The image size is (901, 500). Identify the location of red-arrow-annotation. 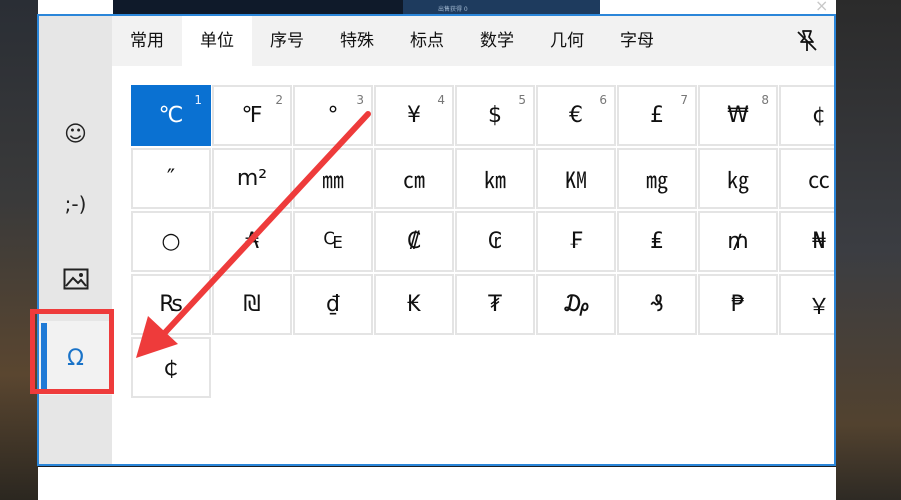
(253, 234).